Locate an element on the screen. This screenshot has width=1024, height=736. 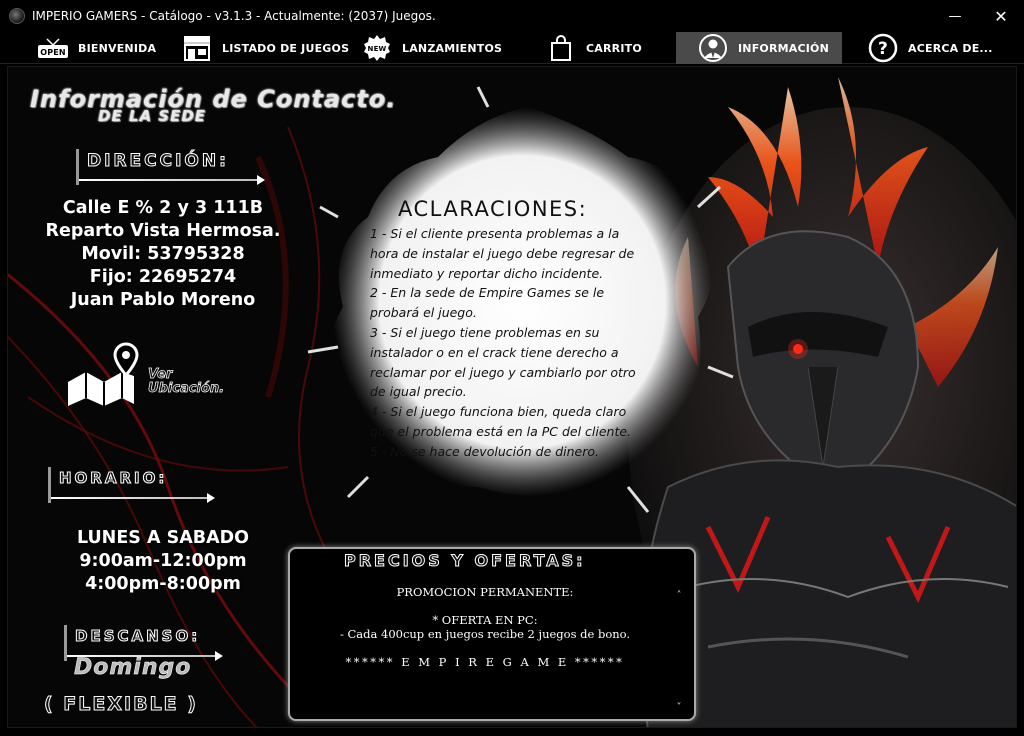
map-link-text: Ver is located at coordinates (160, 374).